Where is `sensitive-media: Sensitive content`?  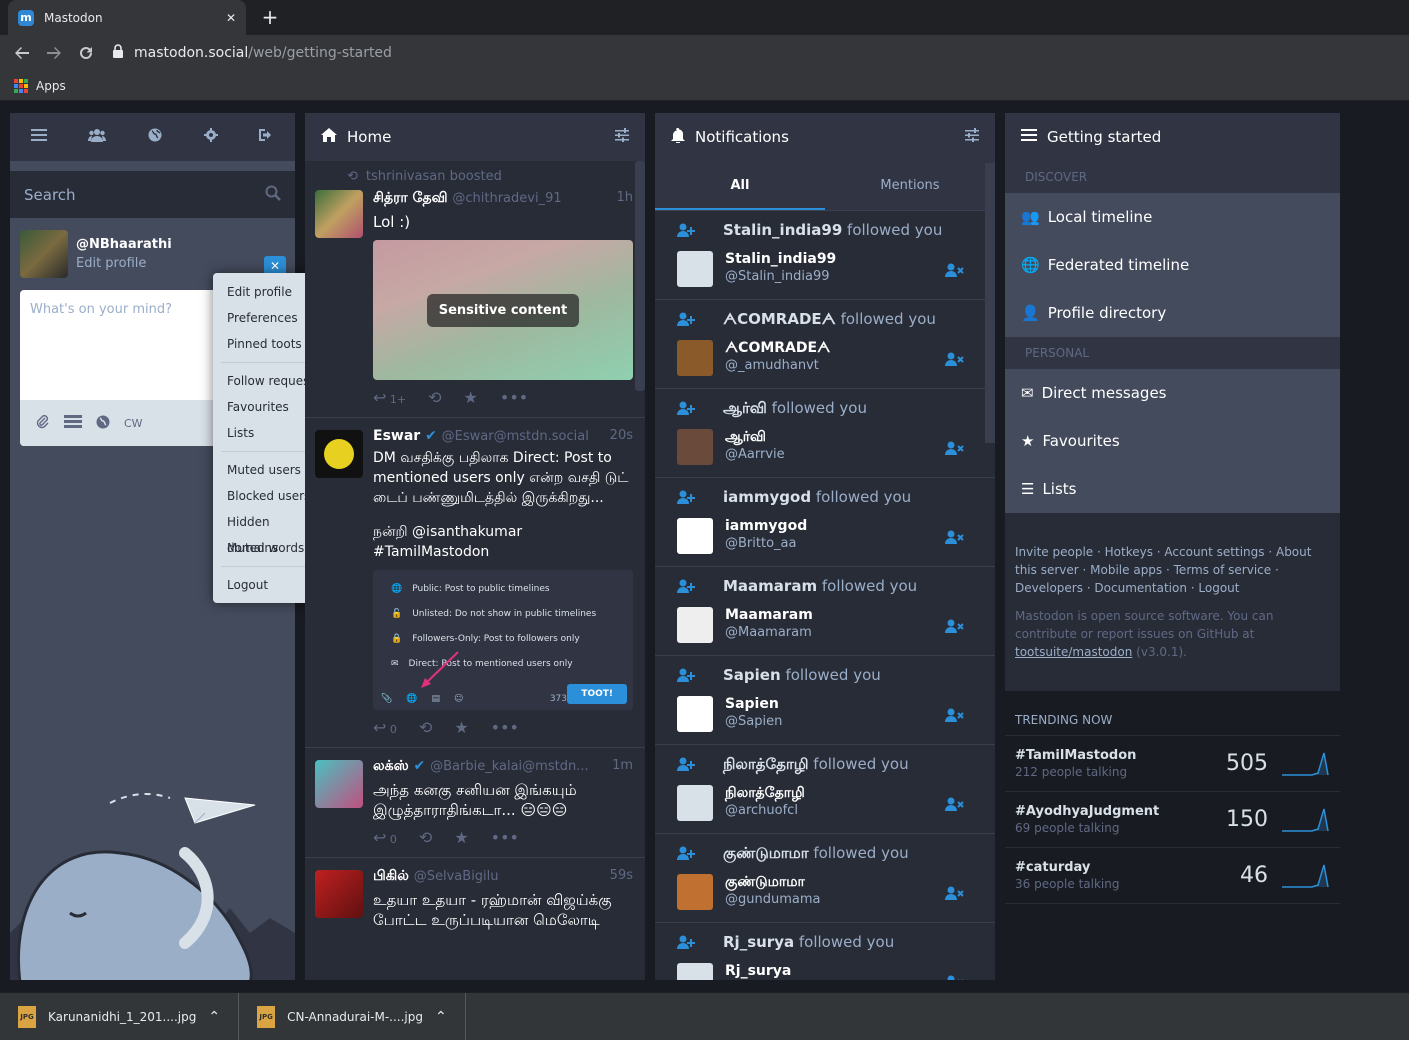
sensitive-media: Sensitive content is located at coordinates (503, 310).